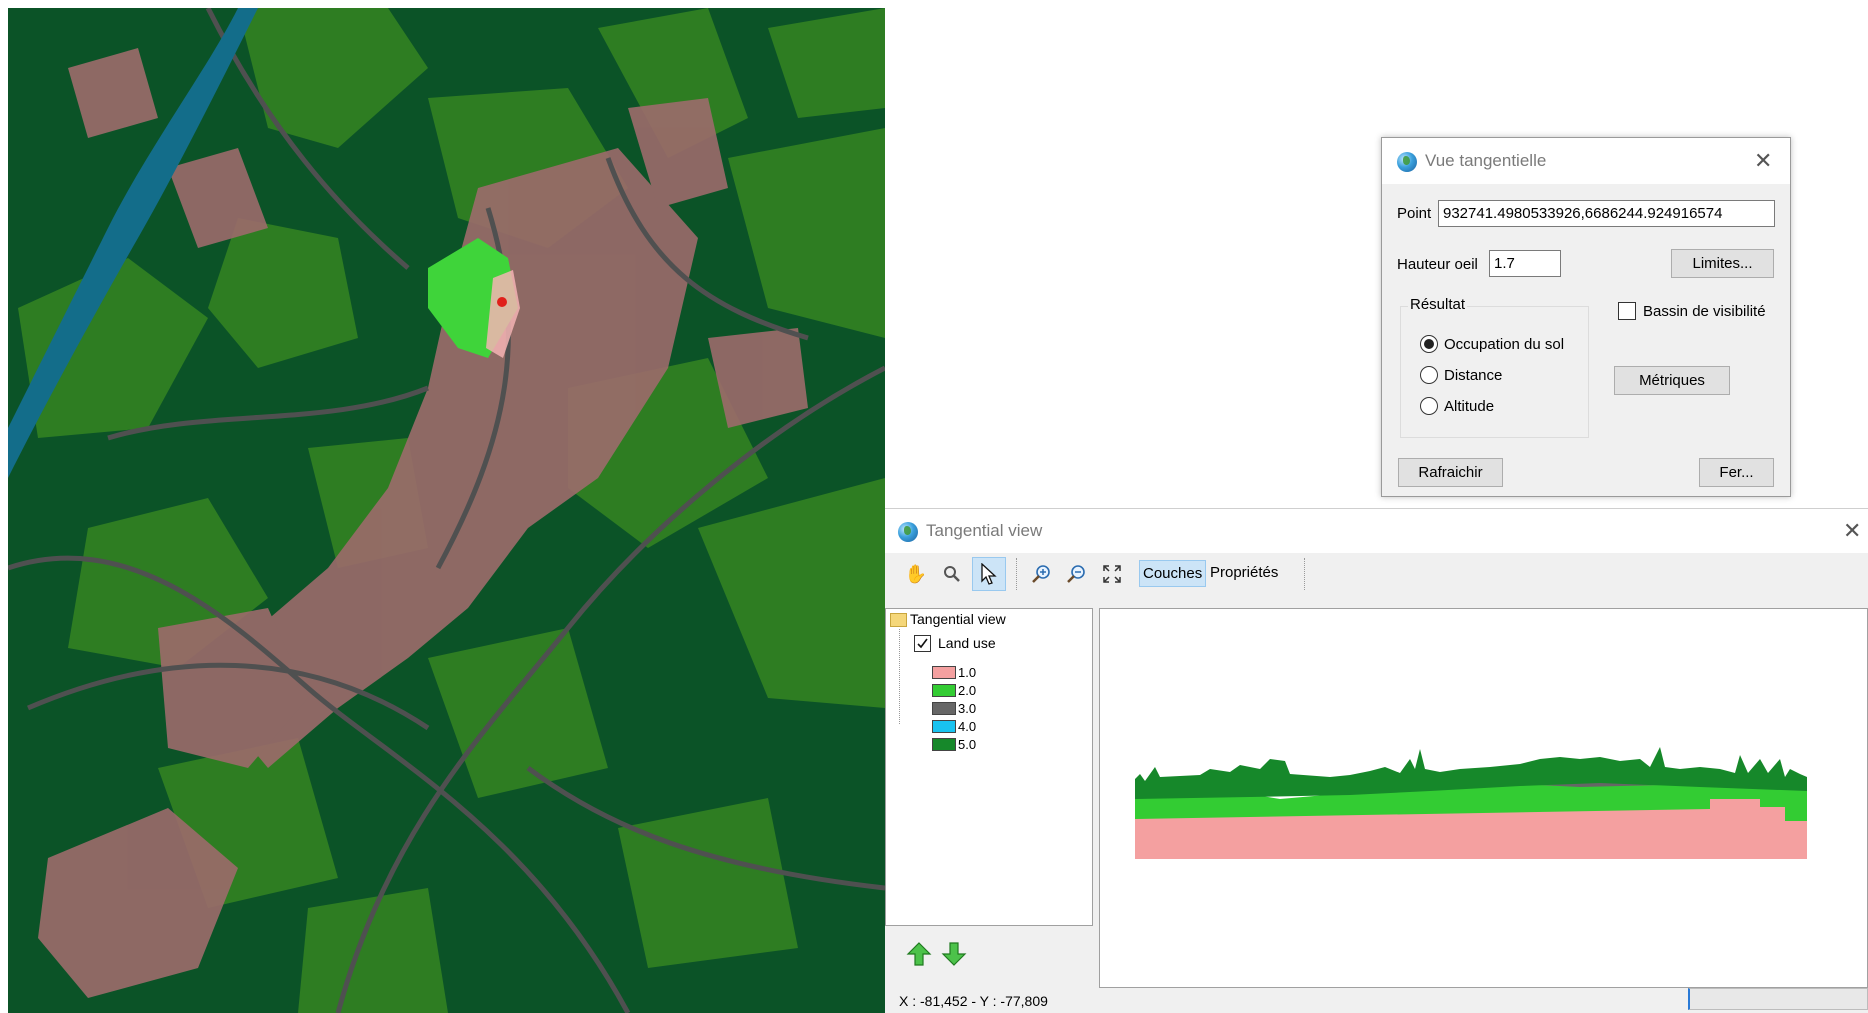  What do you see at coordinates (1076, 574) in the screenshot?
I see `zoom-out-icon` at bounding box center [1076, 574].